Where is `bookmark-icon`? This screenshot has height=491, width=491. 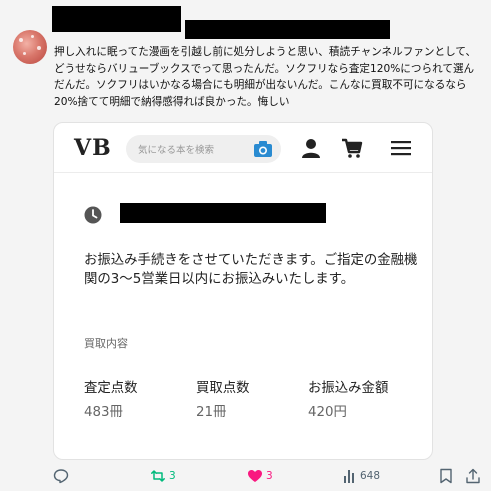
bookmark-icon is located at coordinates (446, 476).